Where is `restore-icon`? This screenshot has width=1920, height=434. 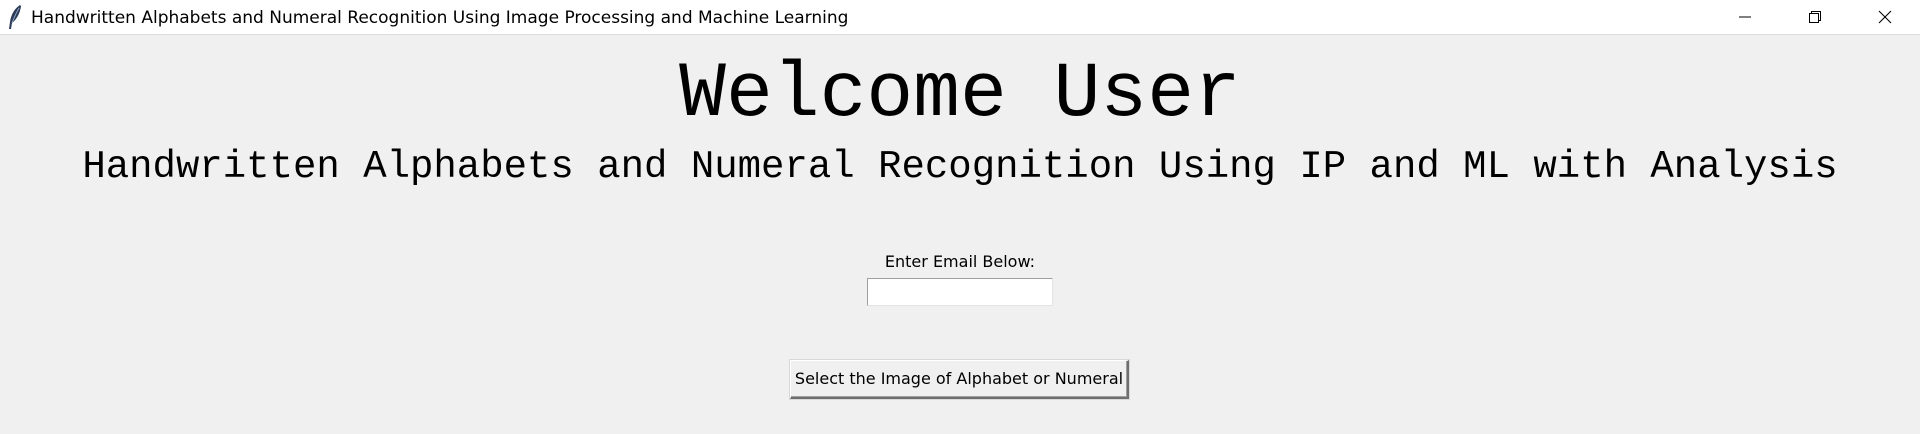
restore-icon is located at coordinates (1815, 17).